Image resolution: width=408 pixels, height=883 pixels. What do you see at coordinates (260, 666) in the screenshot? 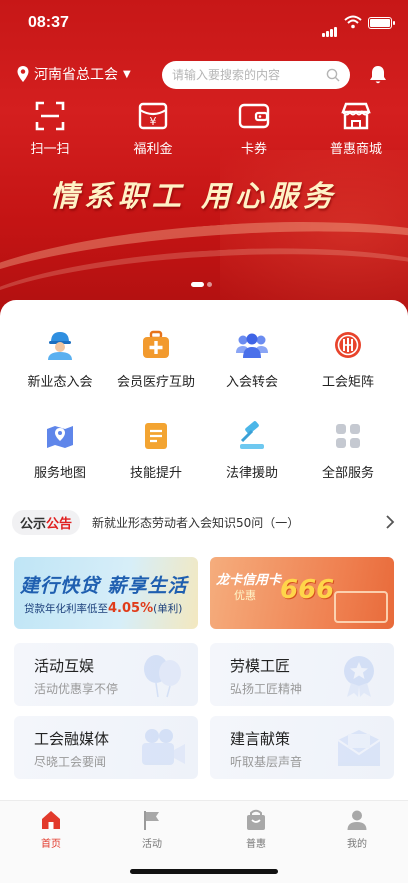
I see `tile-title: 劳模工匠` at bounding box center [260, 666].